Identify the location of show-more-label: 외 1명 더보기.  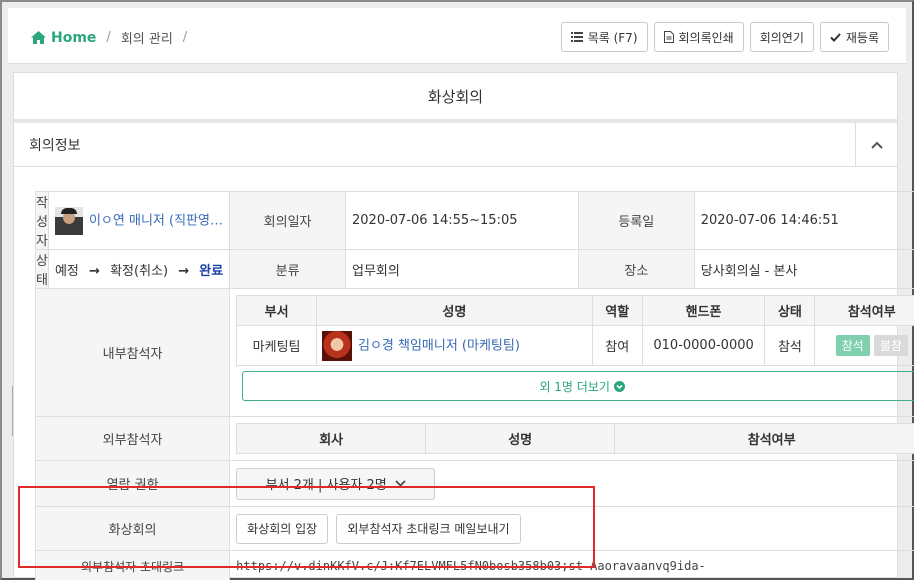
(574, 386).